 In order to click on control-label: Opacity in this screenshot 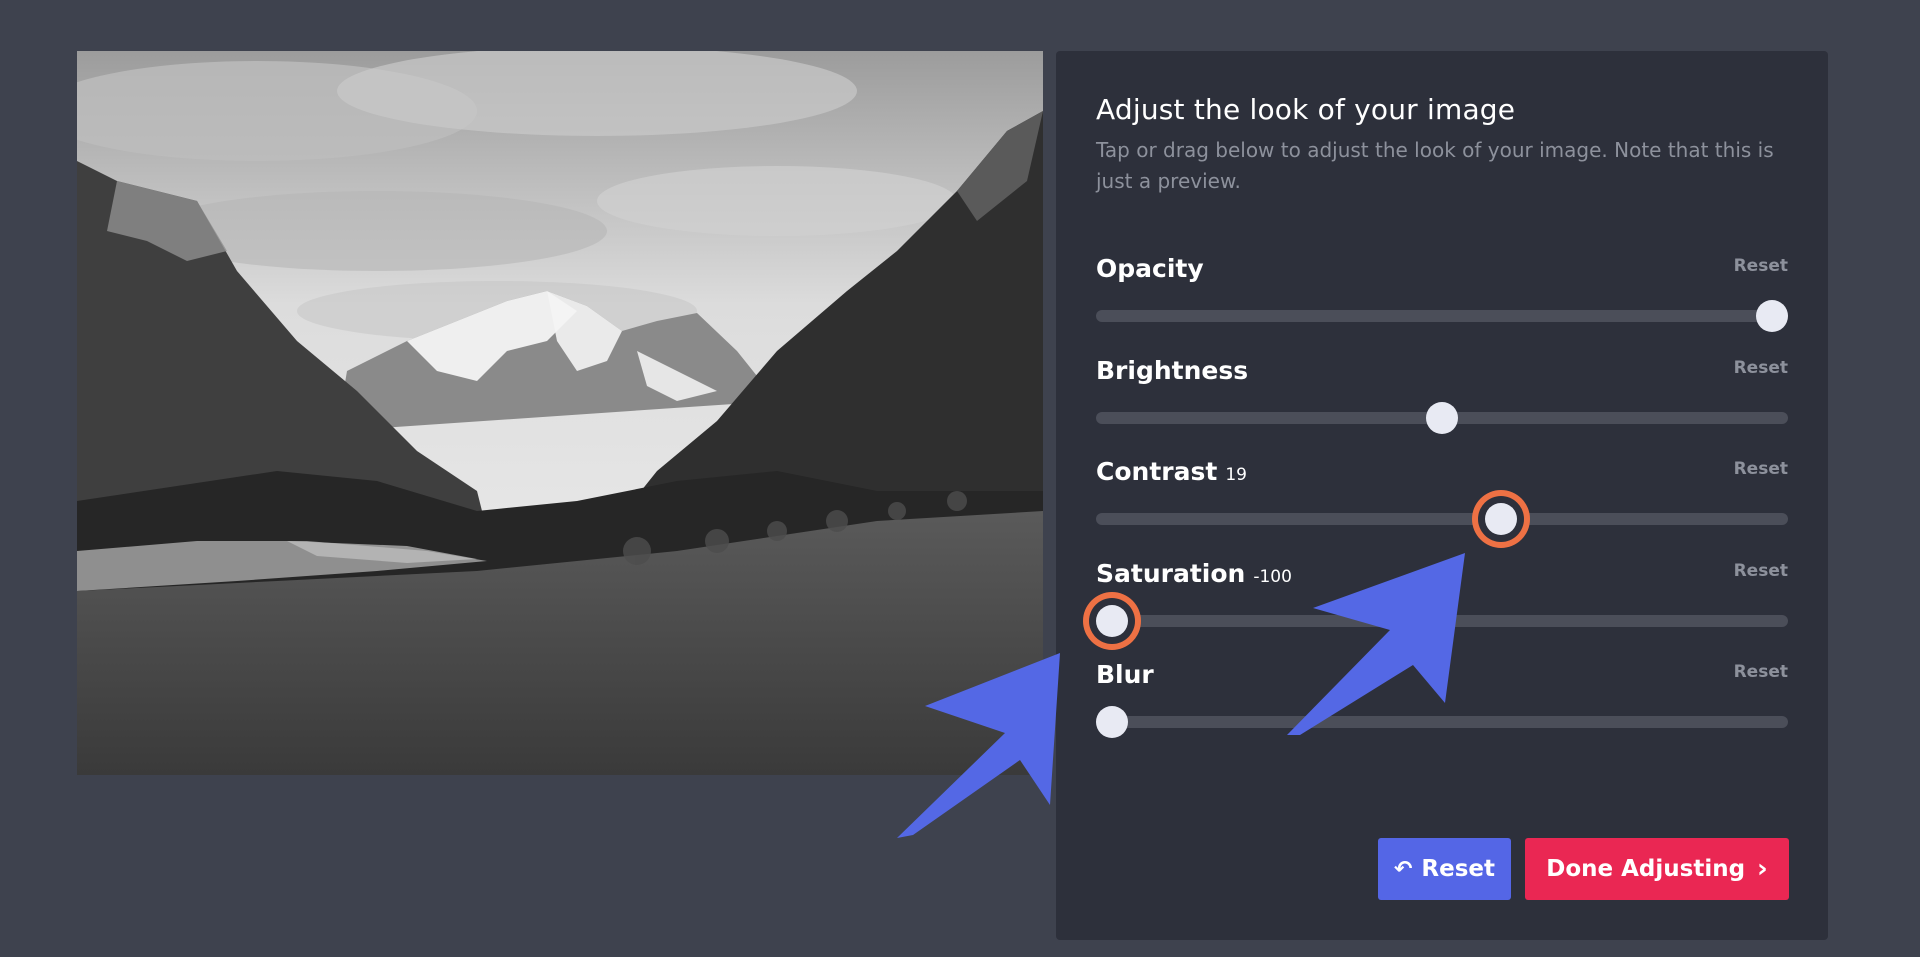, I will do `click(1150, 268)`.